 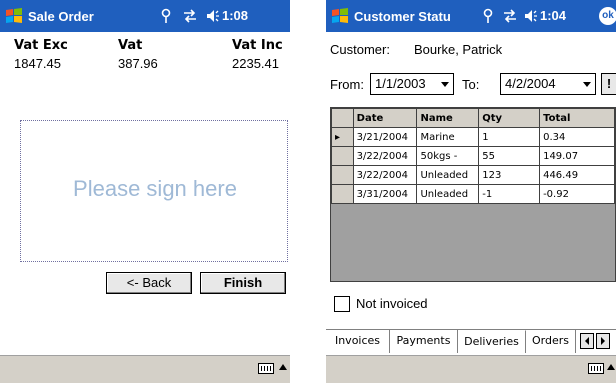 What do you see at coordinates (385, 194) in the screenshot?
I see `cell-date: 3/31/2004` at bounding box center [385, 194].